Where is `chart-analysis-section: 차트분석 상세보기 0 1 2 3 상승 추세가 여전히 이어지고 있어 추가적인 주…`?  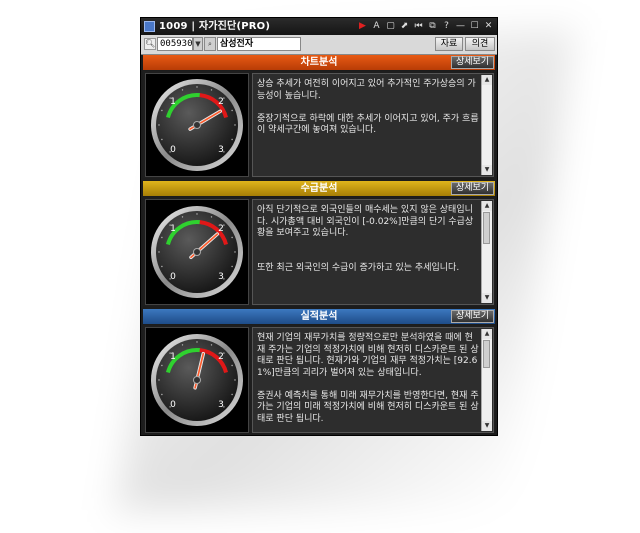
chart-analysis-section: 차트분석 상세보기 0 1 2 3 상승 추세가 여전히 이어지고 있어 추가적인 주… is located at coordinates (319, 116).